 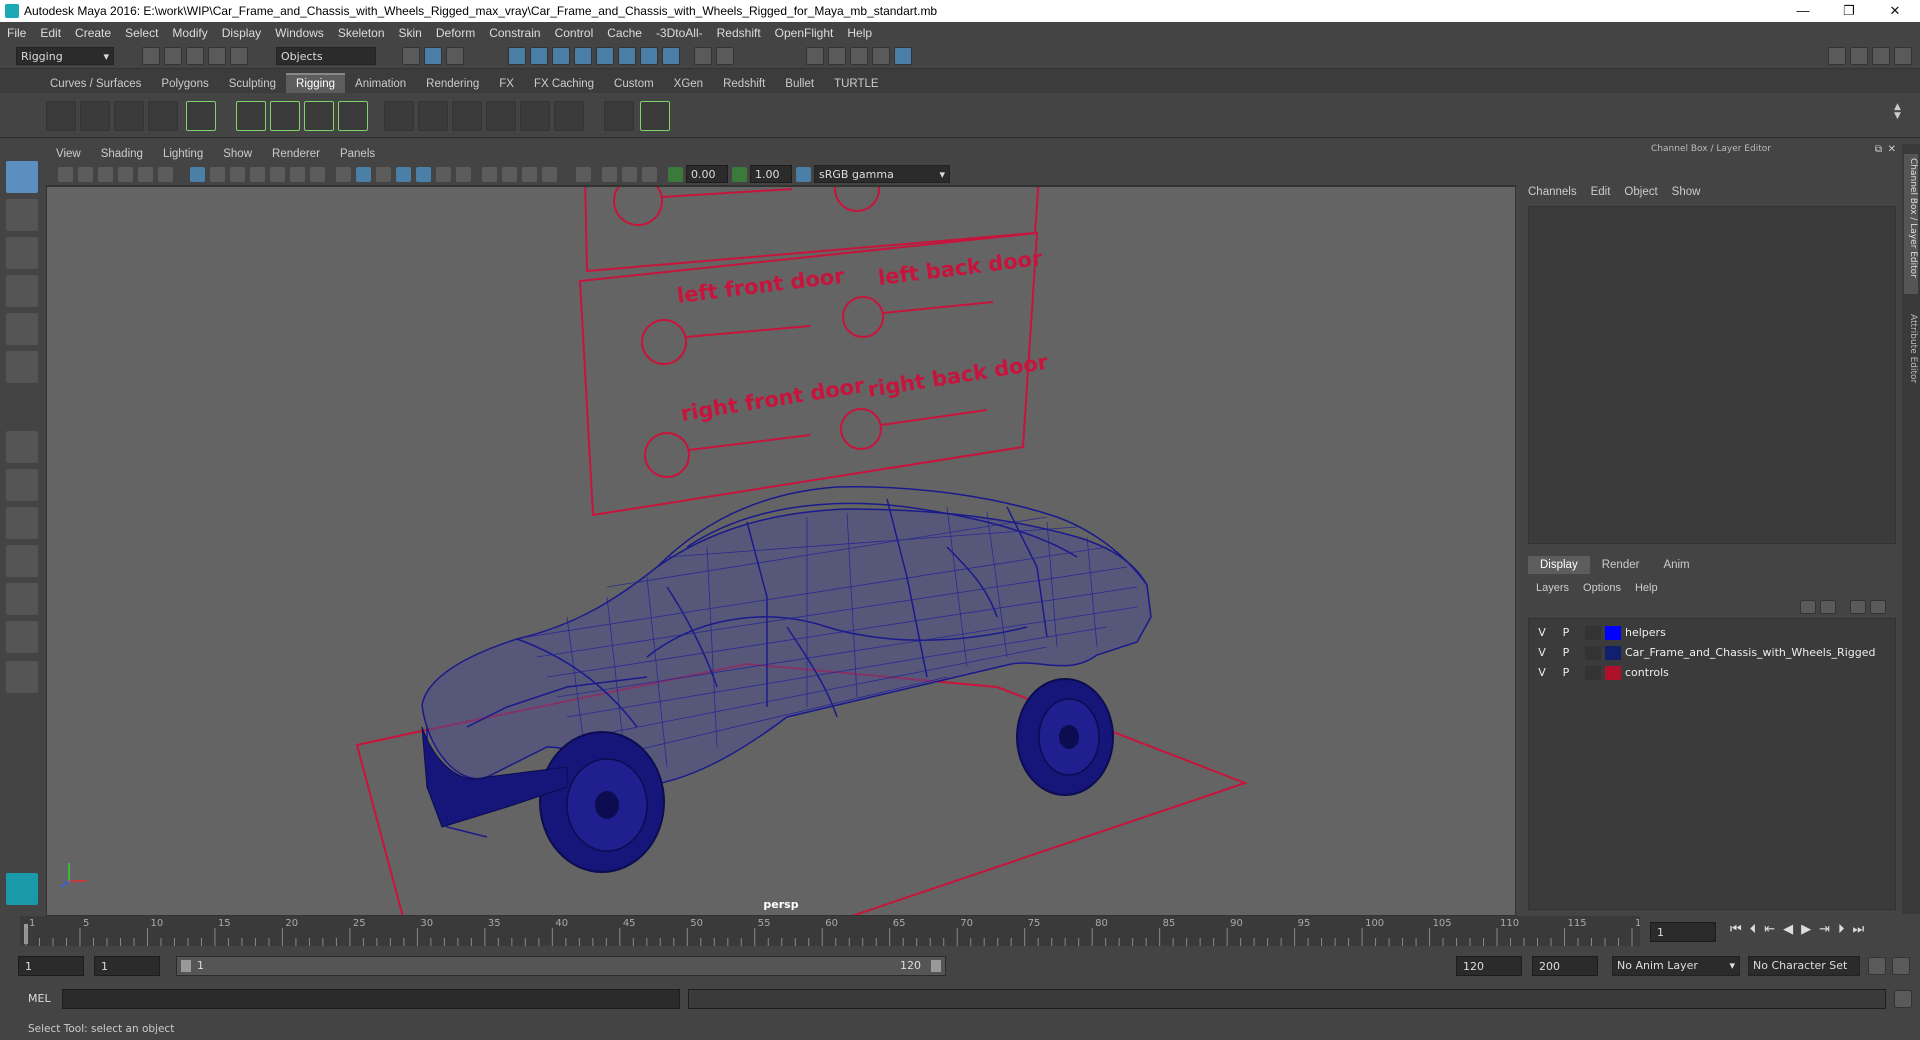 What do you see at coordinates (151, 56) in the screenshot?
I see `new-scene-icon` at bounding box center [151, 56].